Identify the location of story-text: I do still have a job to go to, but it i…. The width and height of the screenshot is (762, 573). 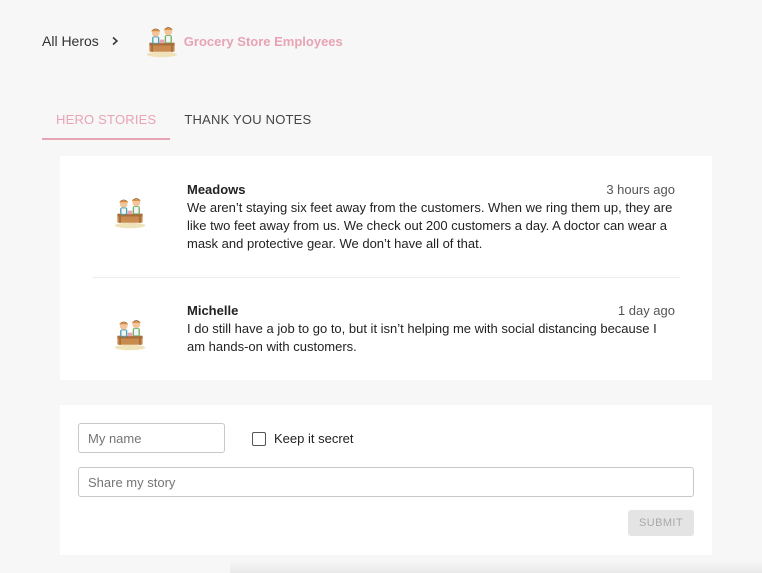
(422, 337).